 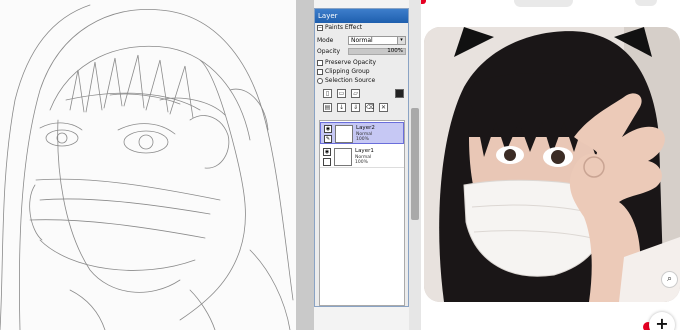 What do you see at coordinates (355, 107) in the screenshot?
I see `merge-down-icon: ⇓` at bounding box center [355, 107].